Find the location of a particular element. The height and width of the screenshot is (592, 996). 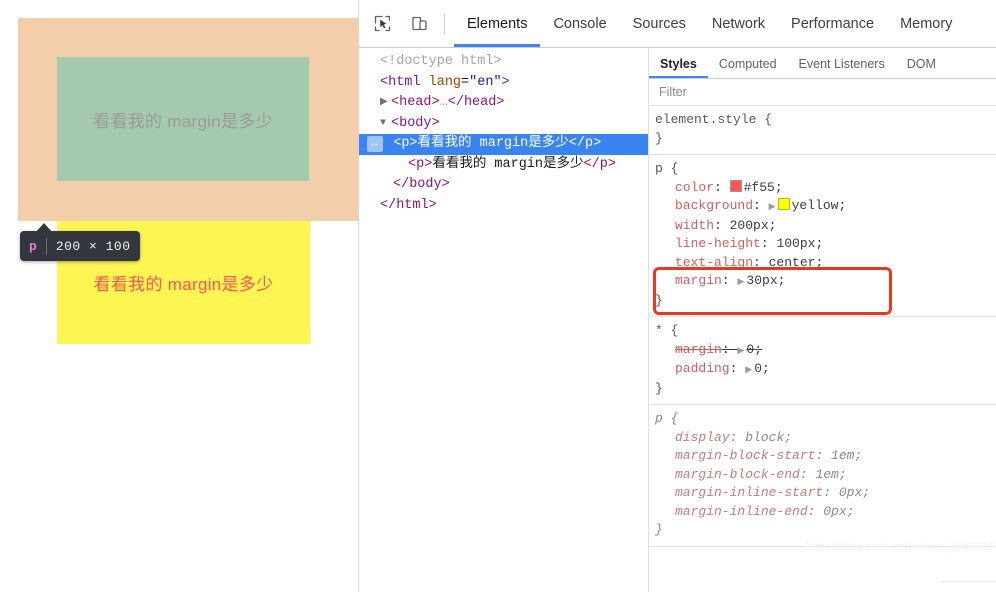

html-attr-value: "en" is located at coordinates (485, 82).